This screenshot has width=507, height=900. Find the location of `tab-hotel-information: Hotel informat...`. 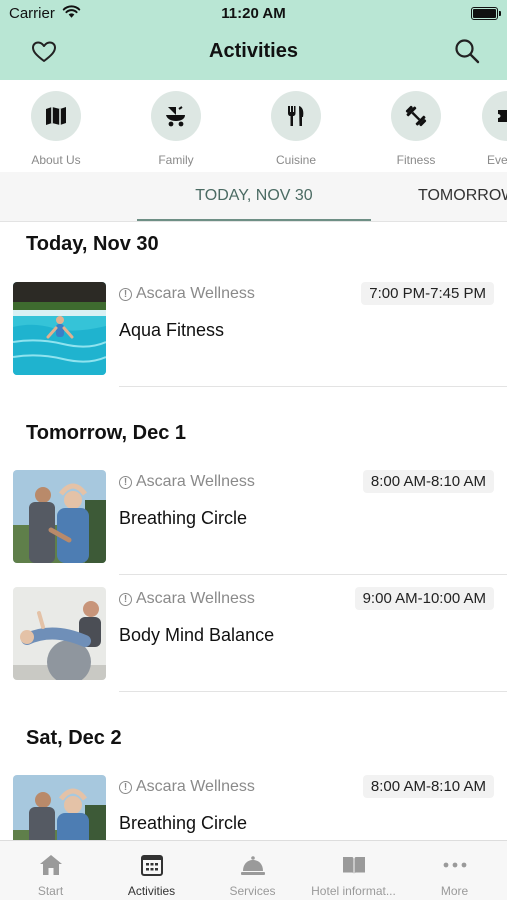

tab-hotel-information: Hotel informat... is located at coordinates (353, 870).